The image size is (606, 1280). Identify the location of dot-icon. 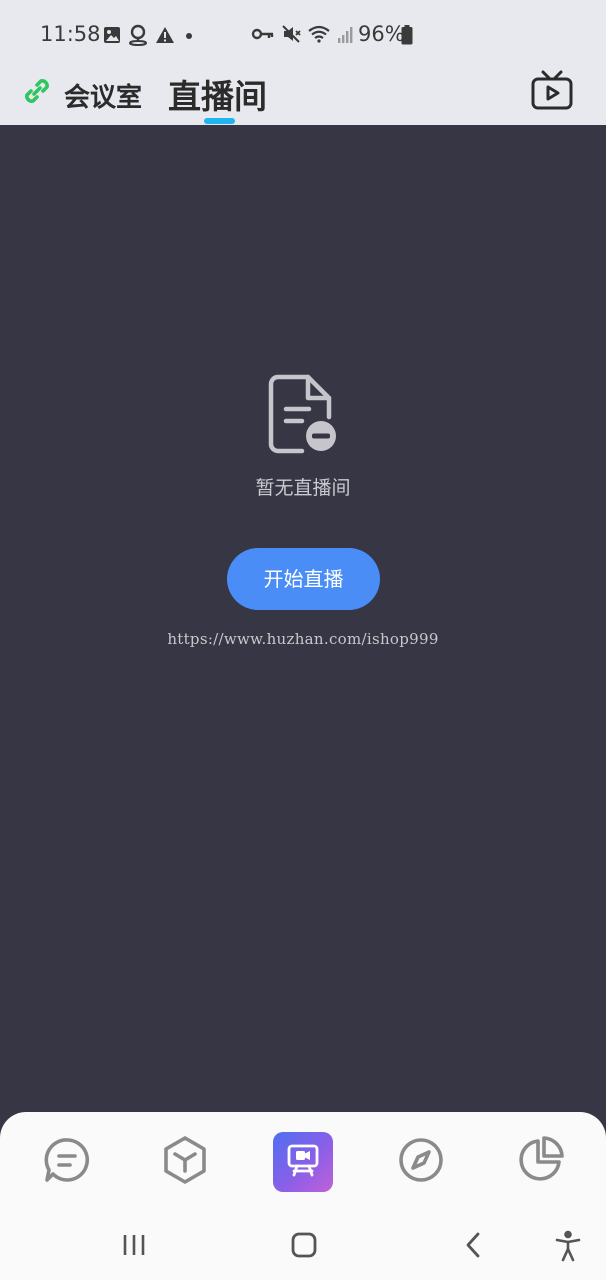
(189, 37).